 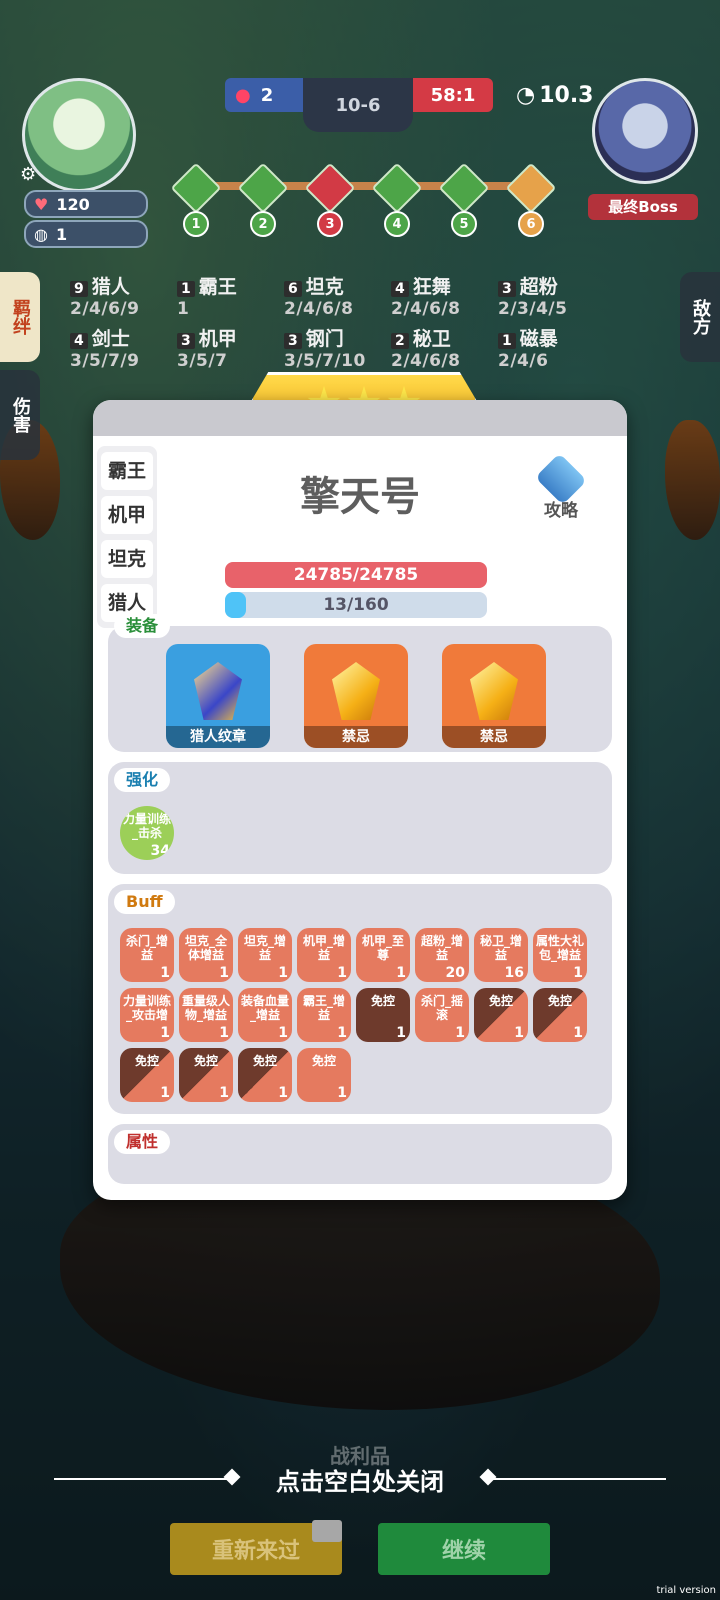 What do you see at coordinates (196, 224) in the screenshot?
I see `stage-number: 1` at bounding box center [196, 224].